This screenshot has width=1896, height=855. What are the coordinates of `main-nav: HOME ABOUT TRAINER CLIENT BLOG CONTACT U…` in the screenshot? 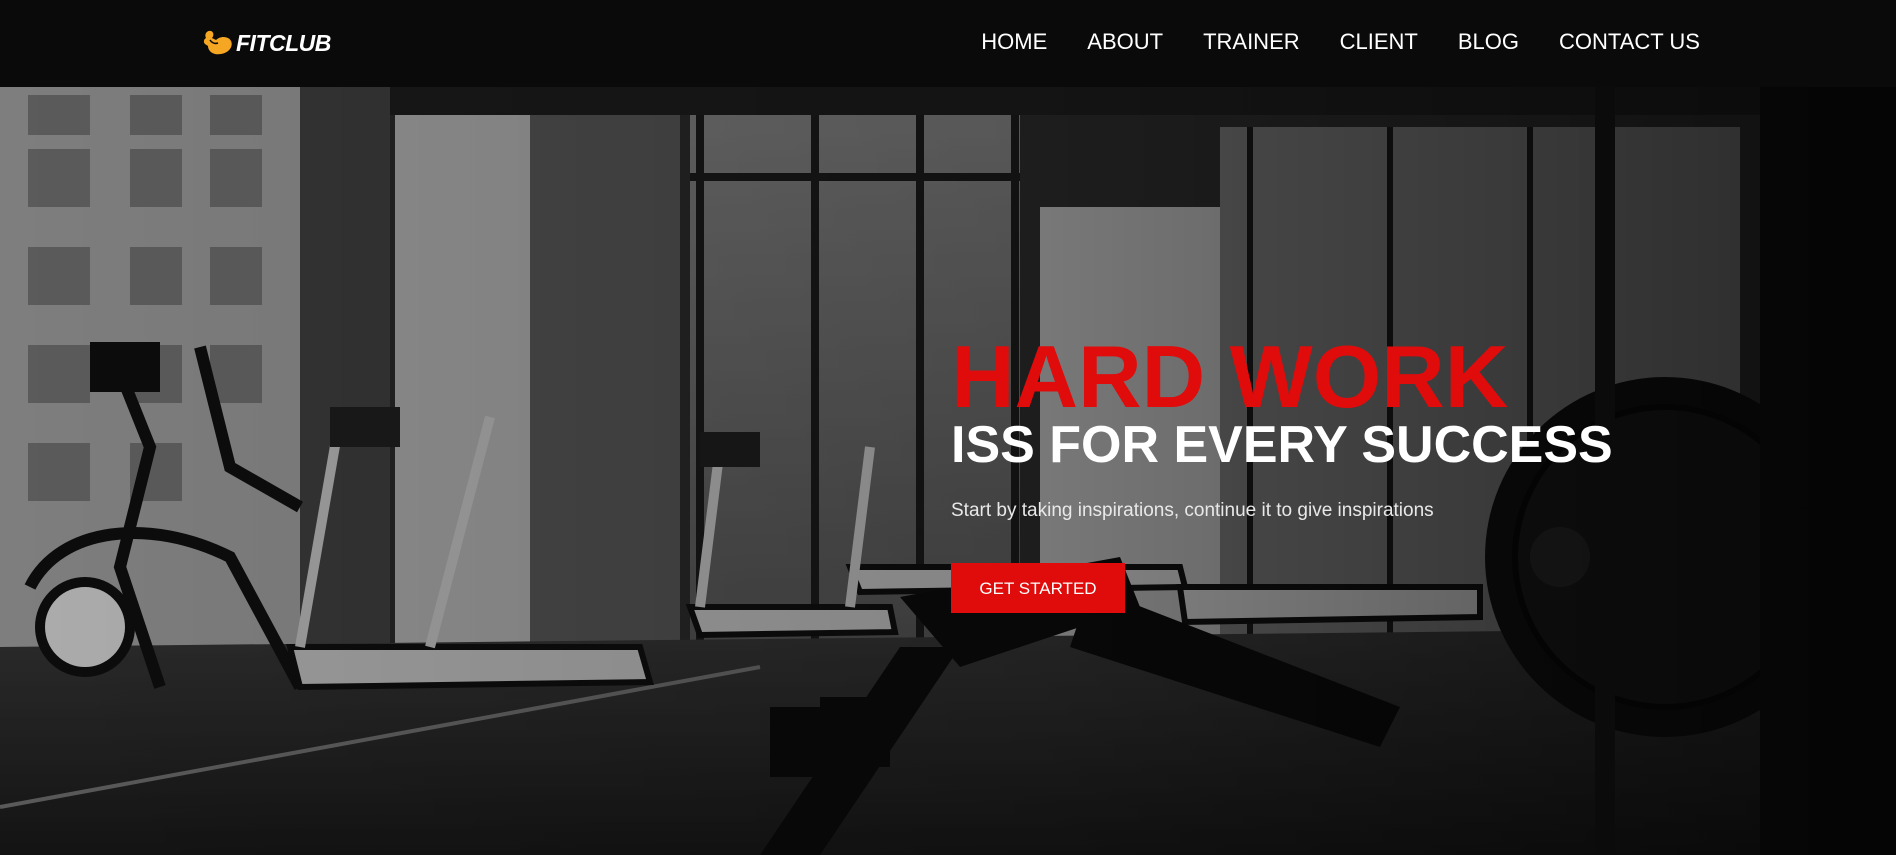 It's located at (1320, 42).